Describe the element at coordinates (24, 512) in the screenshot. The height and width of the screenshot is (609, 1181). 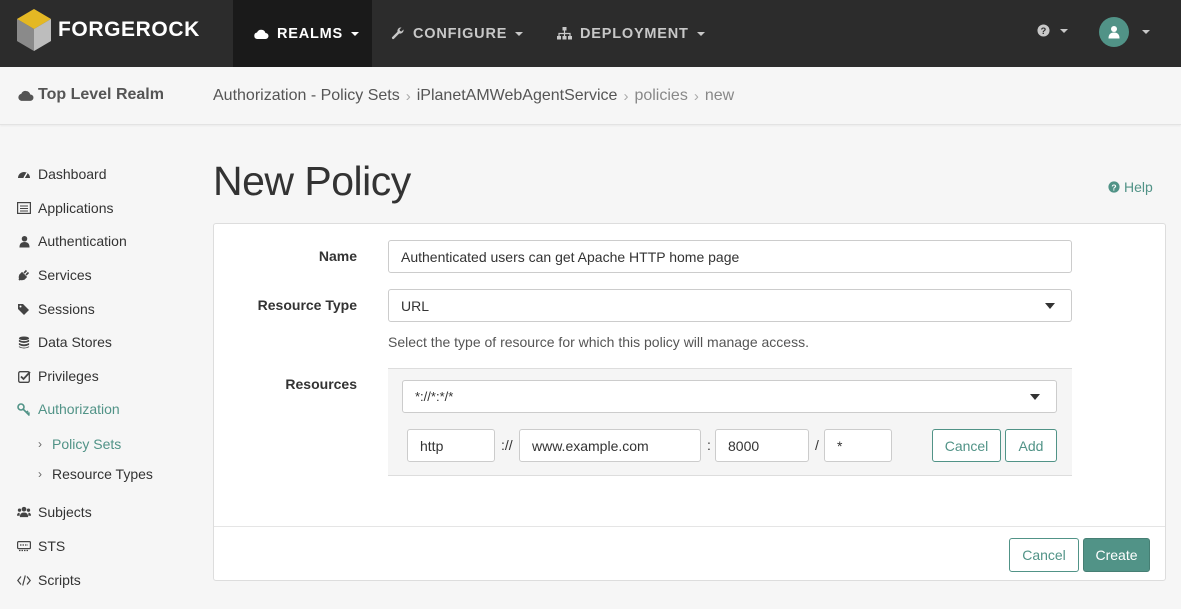
I see `users-icon` at that location.